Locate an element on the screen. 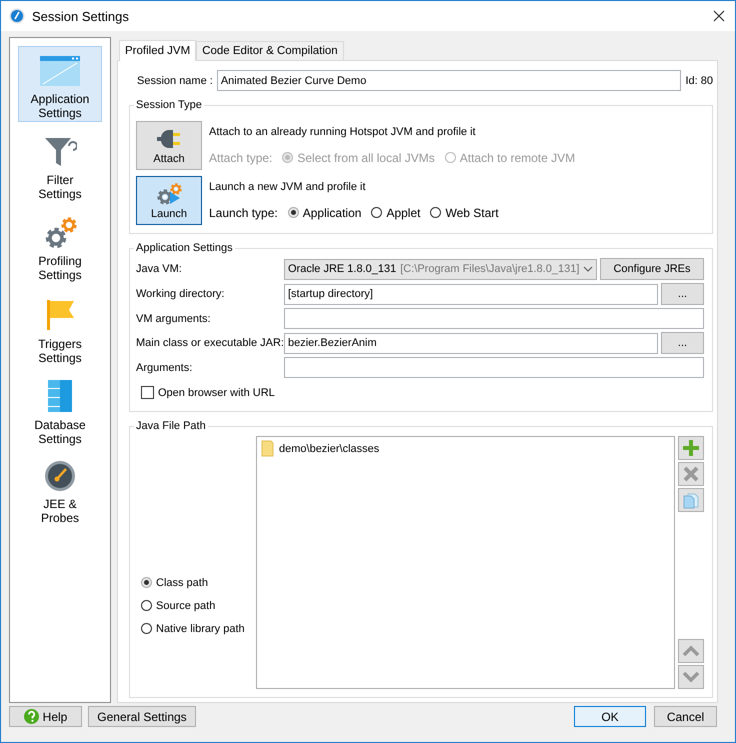 The image size is (736, 743). sidebar-item: Database Settings is located at coordinates (60, 408).